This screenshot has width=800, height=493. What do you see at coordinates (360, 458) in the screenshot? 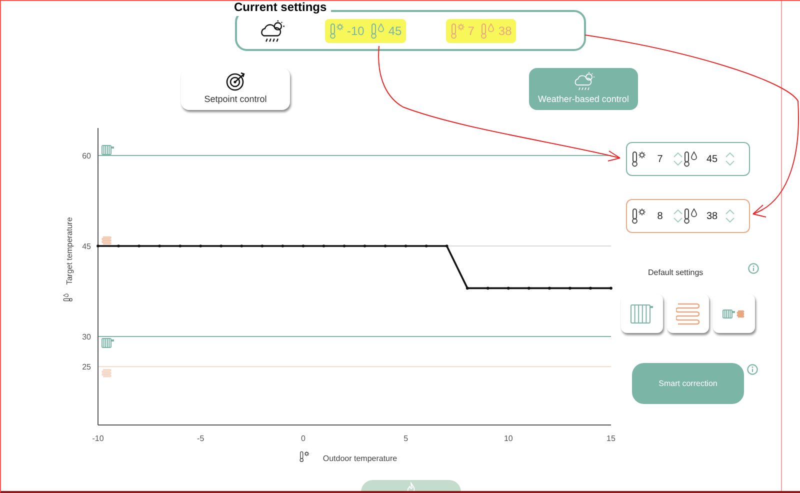
I see `axis-title: Outdoor temperature` at bounding box center [360, 458].